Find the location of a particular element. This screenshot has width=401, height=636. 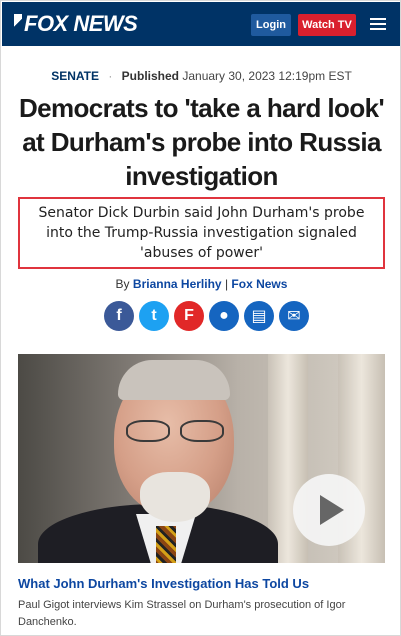

site-header: FOX NEWS Login Watch TV is located at coordinates (201, 24).